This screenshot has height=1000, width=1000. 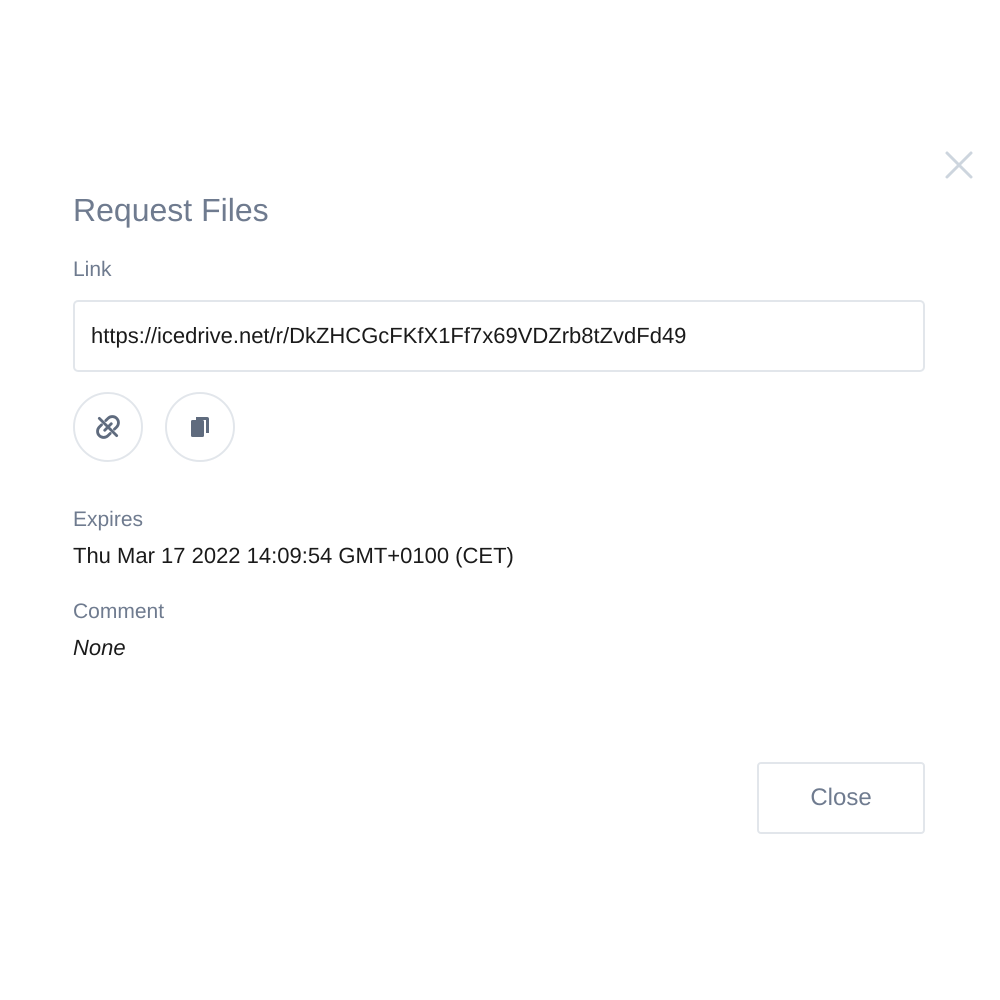 I want to click on link-field: https://icedrive.net/r/DkZHCGcFKfX1Ff7x69VDZrb8tZvdFd49, so click(x=499, y=336).